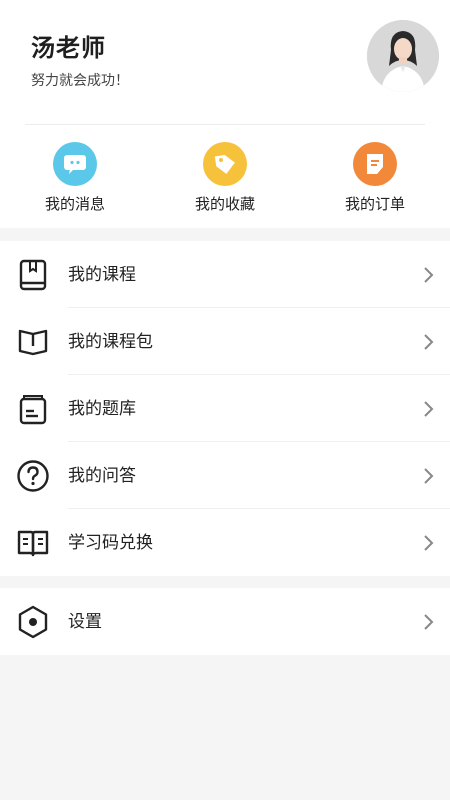 This screenshot has height=800, width=450. What do you see at coordinates (225, 542) in the screenshot?
I see `menu-item-study-code: 学习码兑换` at bounding box center [225, 542].